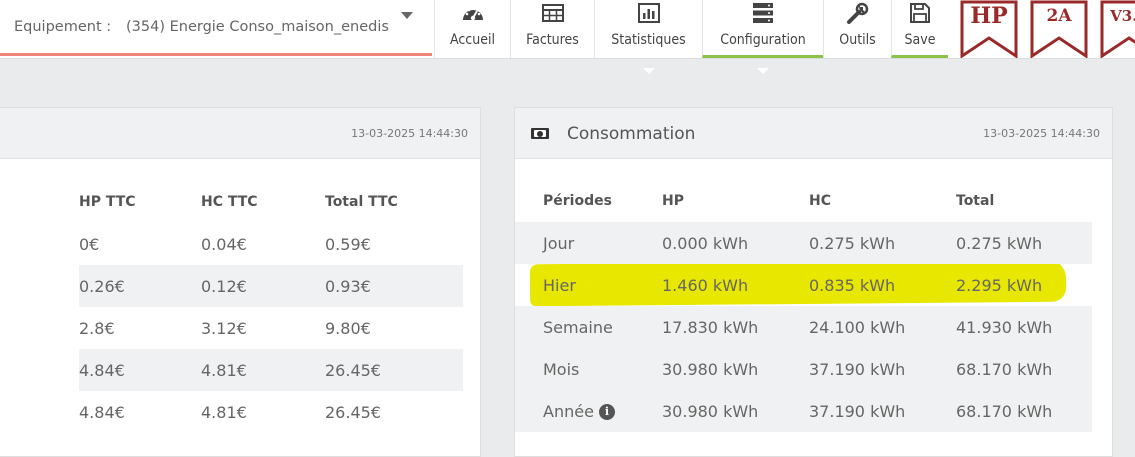 This screenshot has height=457, width=1135. What do you see at coordinates (472, 13) in the screenshot?
I see `dashboard-icon` at bounding box center [472, 13].